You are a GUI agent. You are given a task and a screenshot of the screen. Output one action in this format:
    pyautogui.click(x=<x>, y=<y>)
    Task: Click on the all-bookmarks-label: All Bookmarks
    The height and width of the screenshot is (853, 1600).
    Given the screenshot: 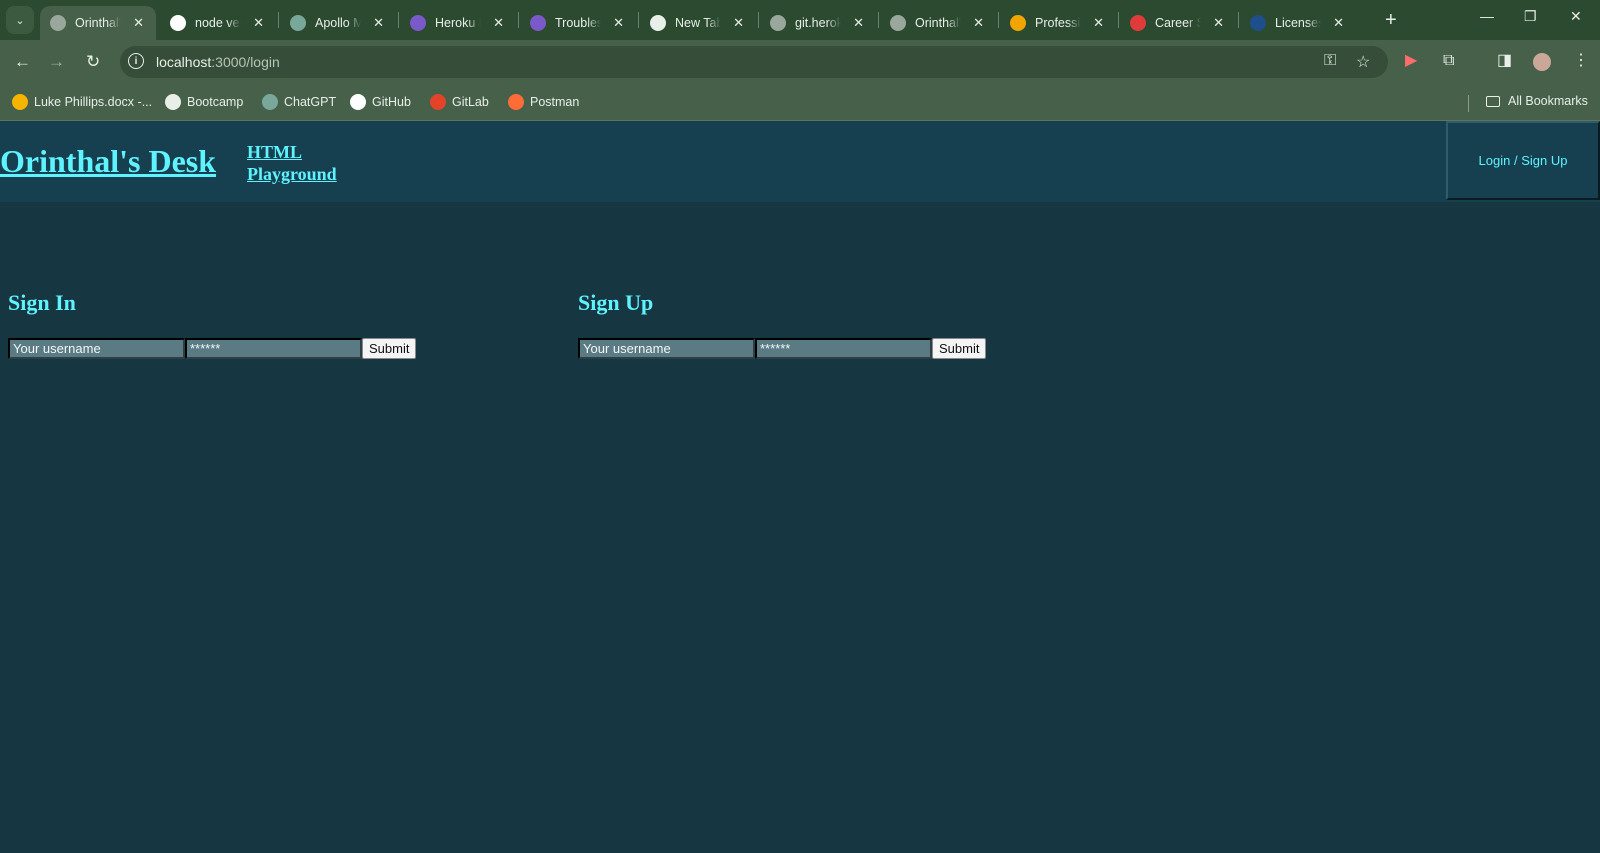 What is the action you would take?
    pyautogui.click(x=1548, y=101)
    